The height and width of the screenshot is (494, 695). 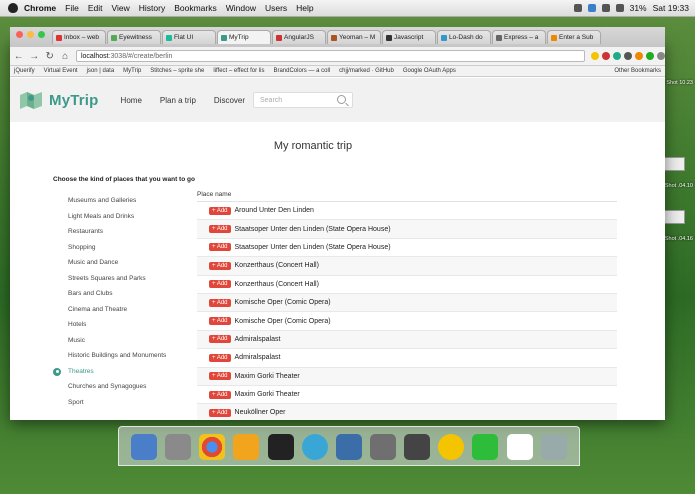 What do you see at coordinates (591, 8) in the screenshot?
I see `dropbox-icon` at bounding box center [591, 8].